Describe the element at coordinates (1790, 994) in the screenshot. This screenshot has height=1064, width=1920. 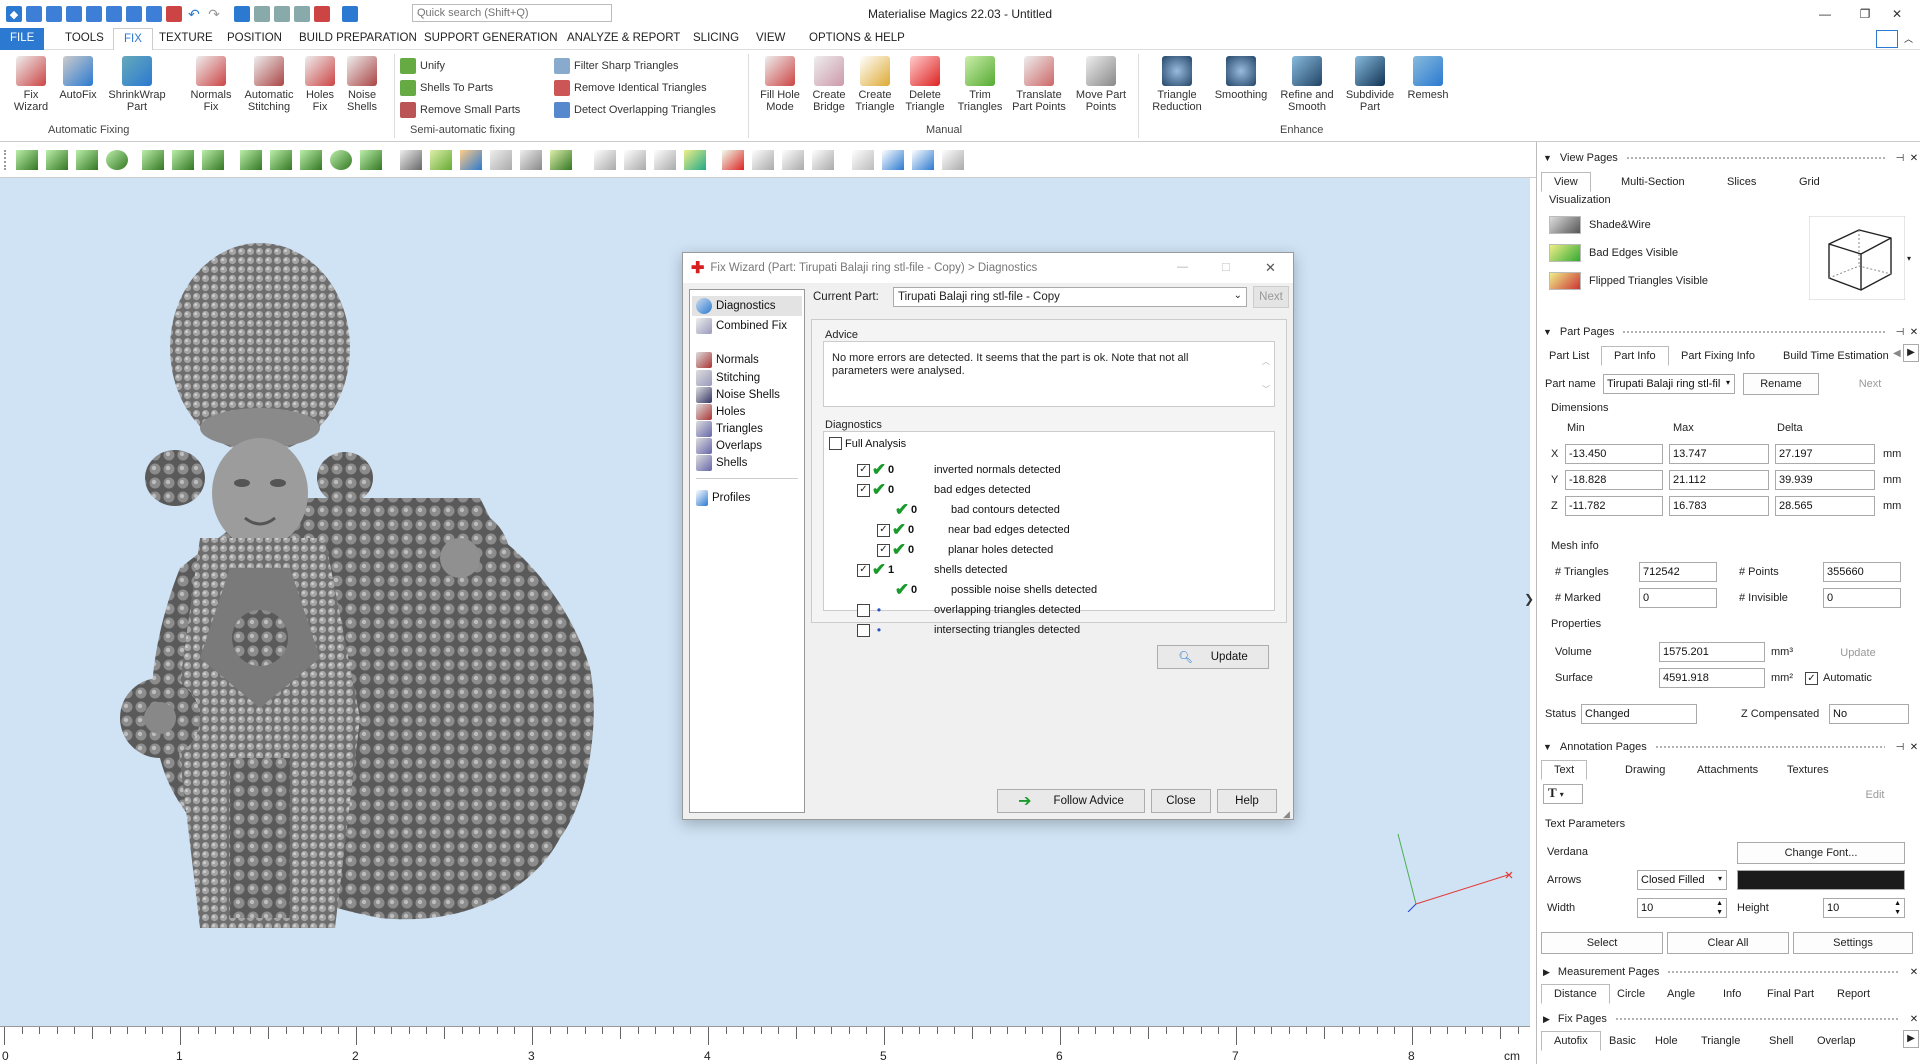
I see `tab-final-part: Final Part` at that location.